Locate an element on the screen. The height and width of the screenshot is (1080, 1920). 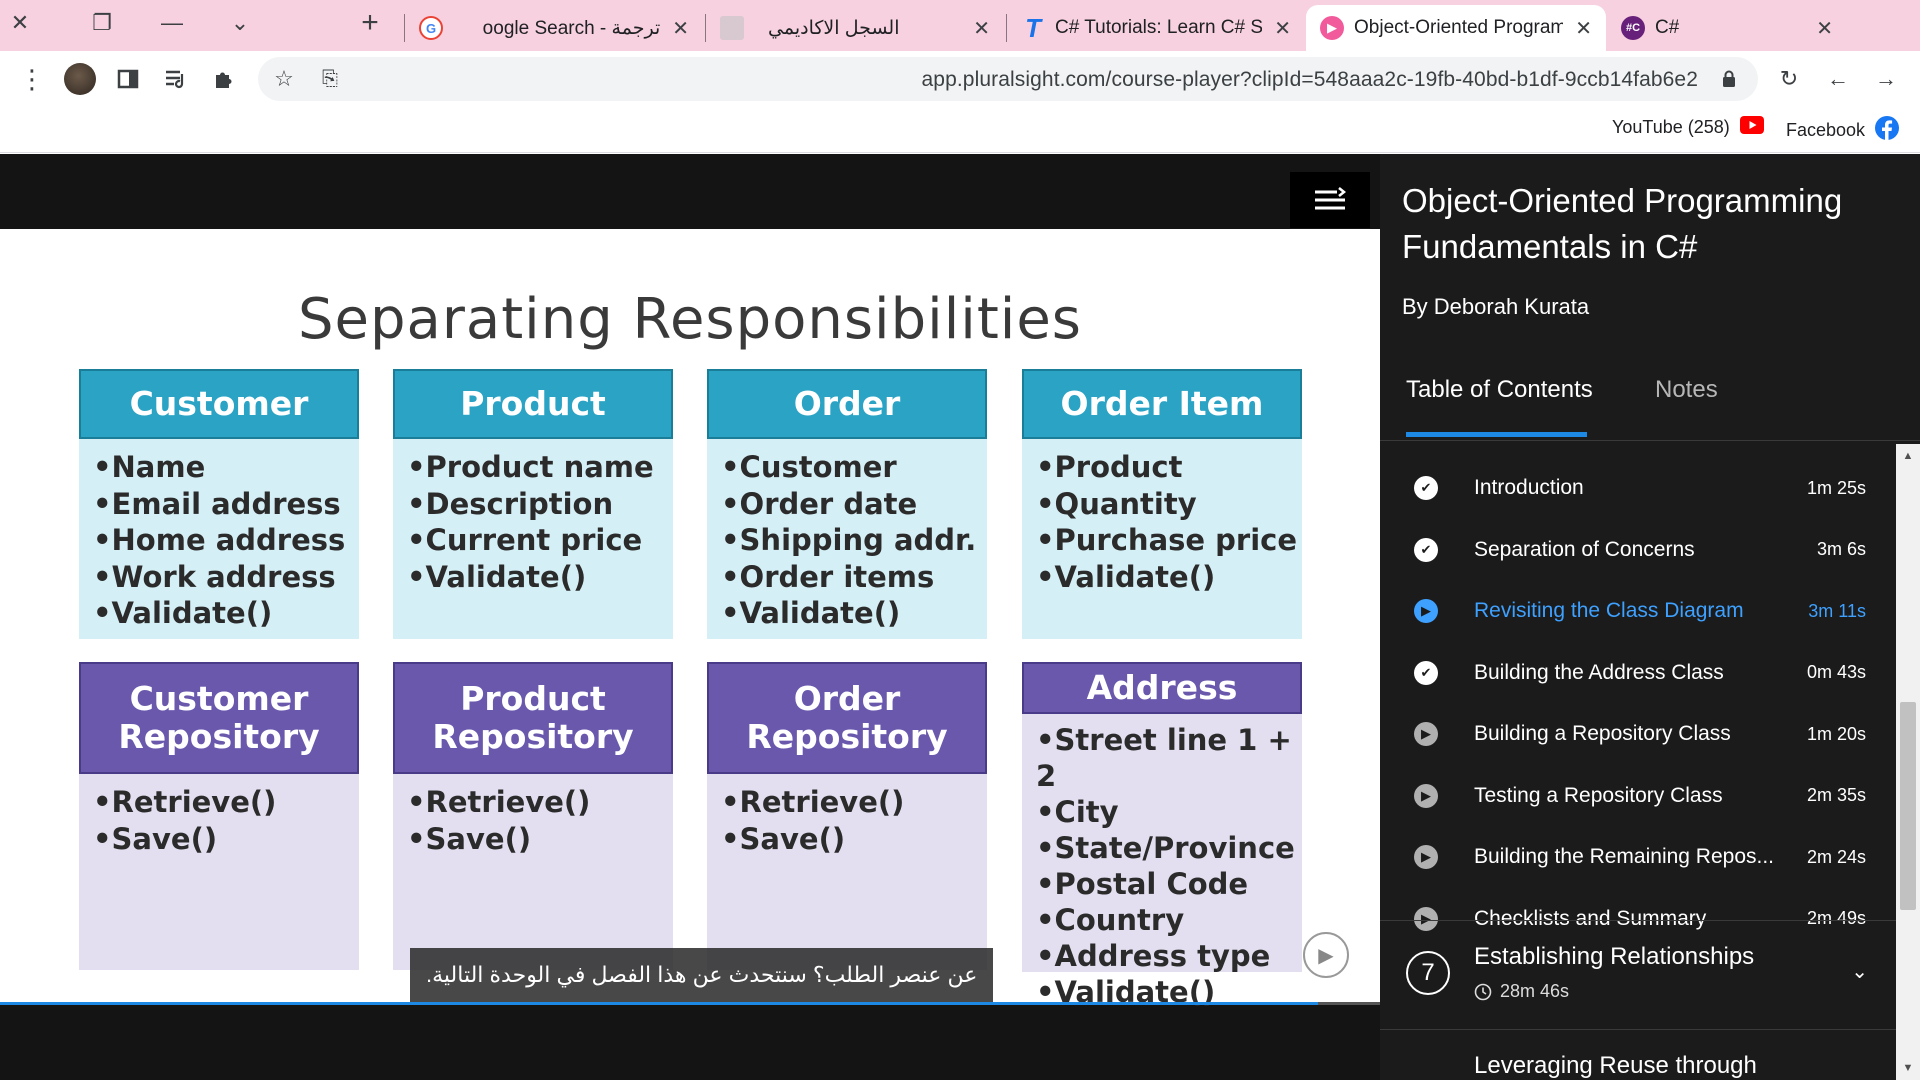
lock-icon is located at coordinates (1729, 79).